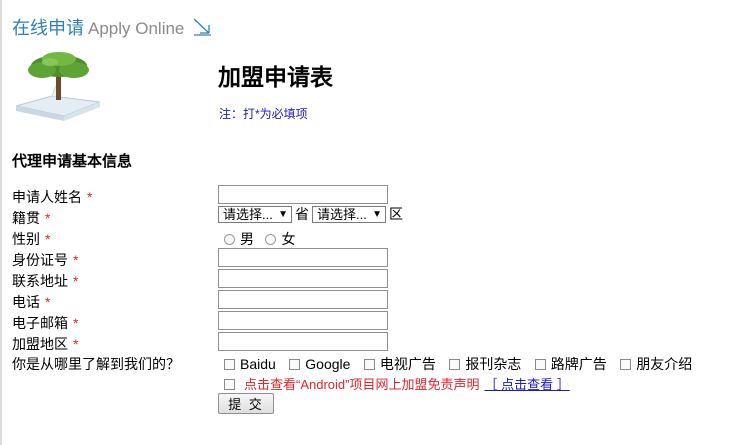  I want to click on row-email: 电子邮箱 *, so click(384, 321).